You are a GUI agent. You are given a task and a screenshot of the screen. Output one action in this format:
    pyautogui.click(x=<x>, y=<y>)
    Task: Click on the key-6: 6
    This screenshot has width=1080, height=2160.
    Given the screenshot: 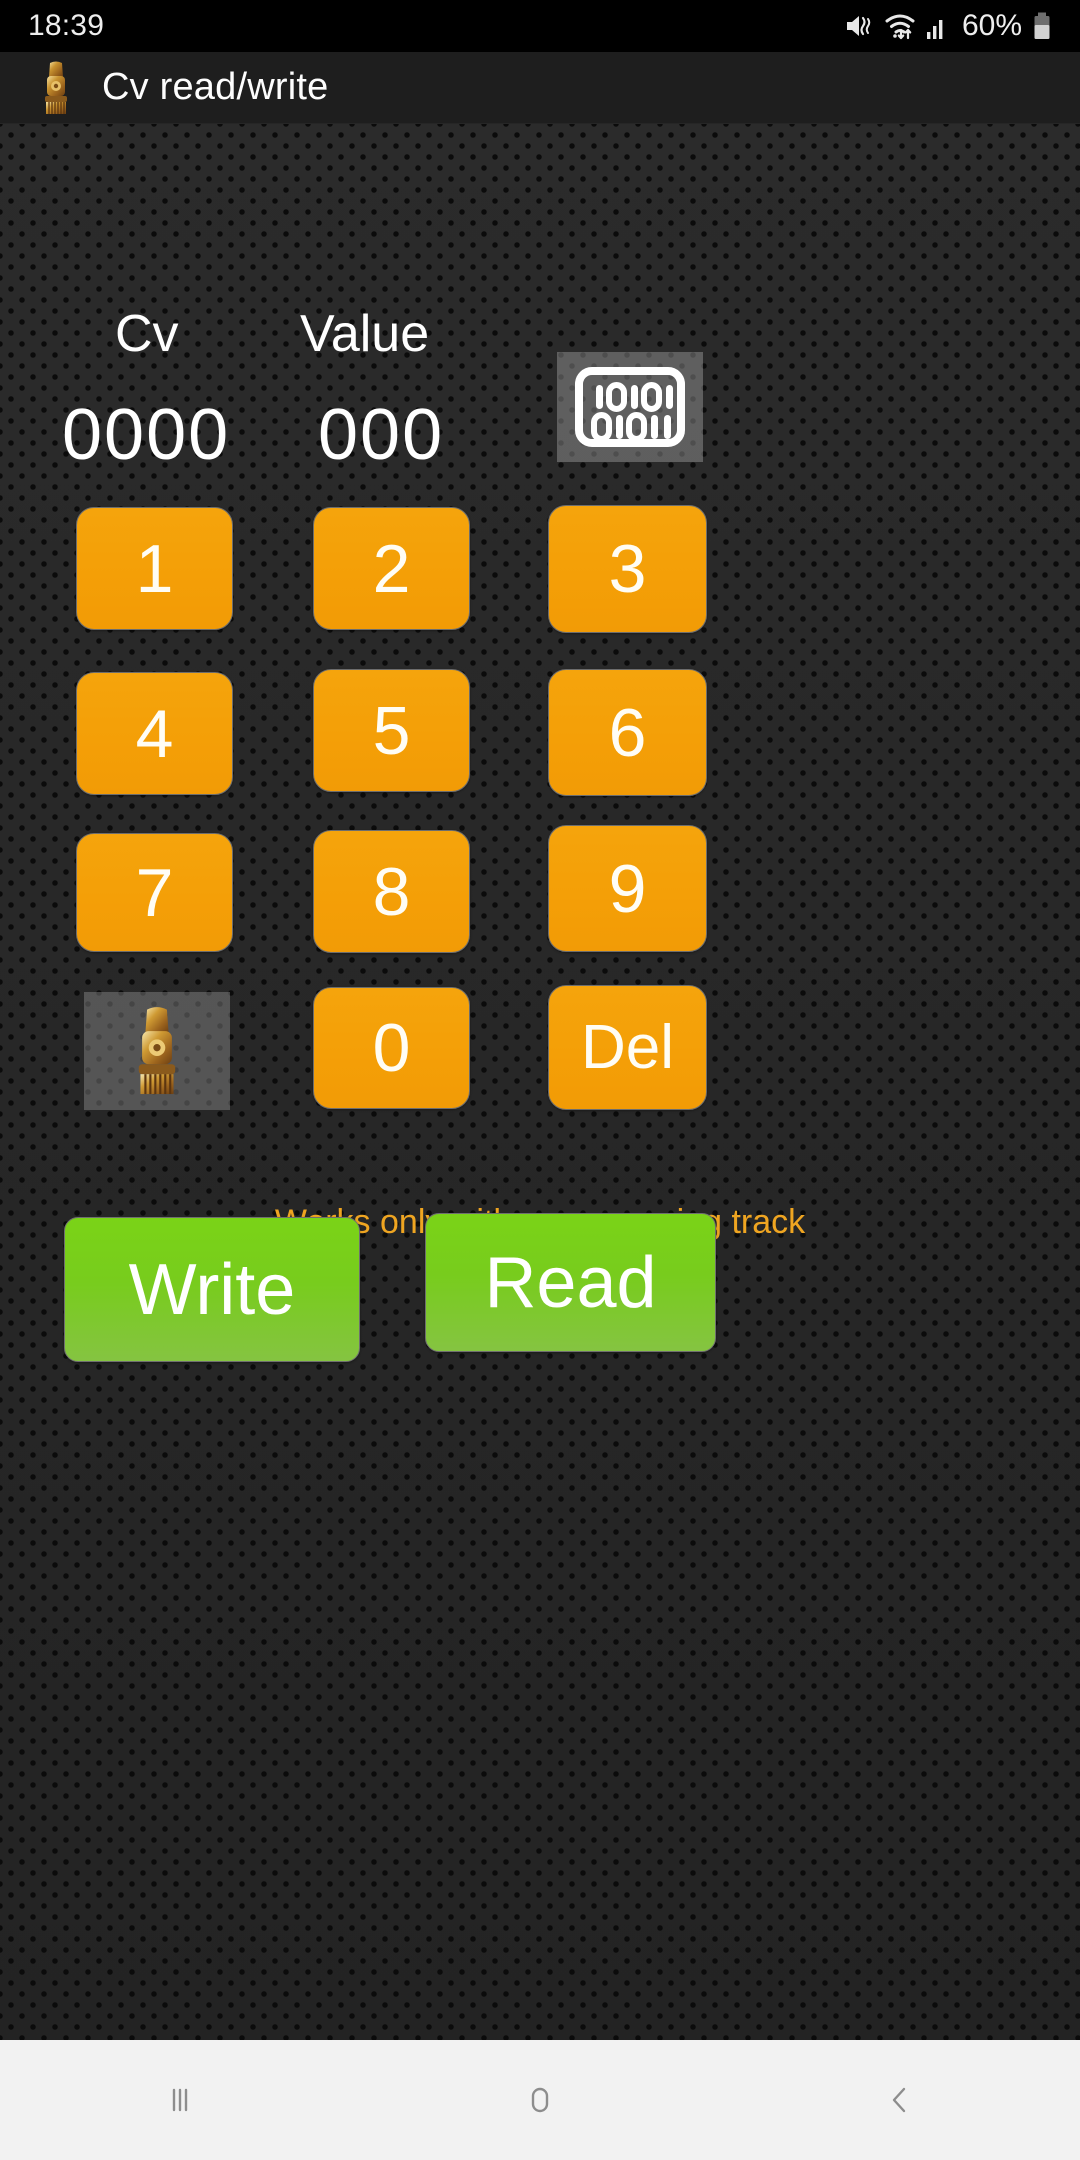 What is the action you would take?
    pyautogui.click(x=627, y=732)
    